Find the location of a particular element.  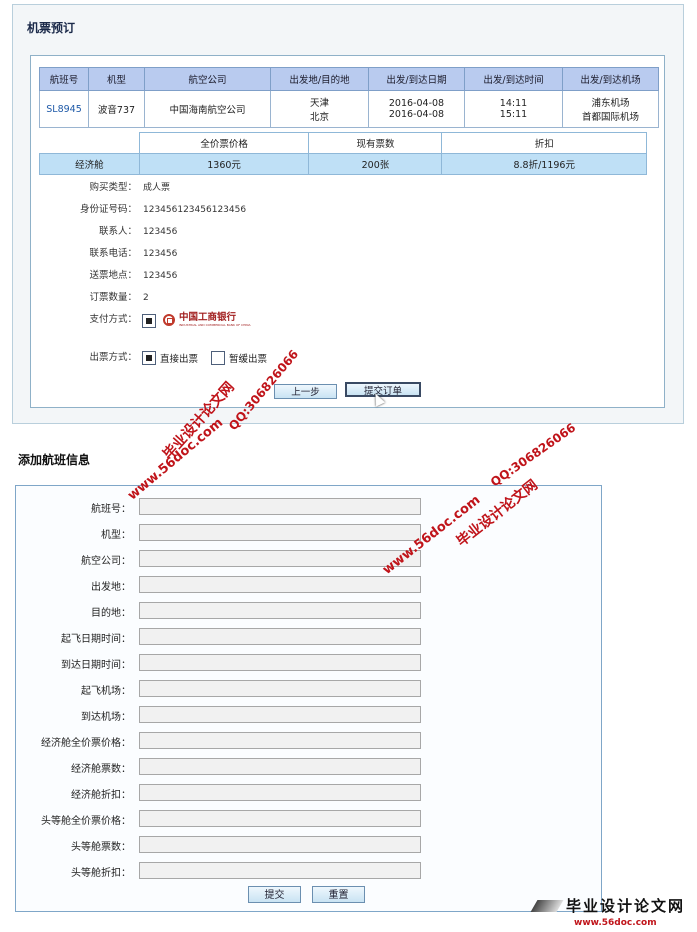

contact-value: 123456 is located at coordinates (160, 232).